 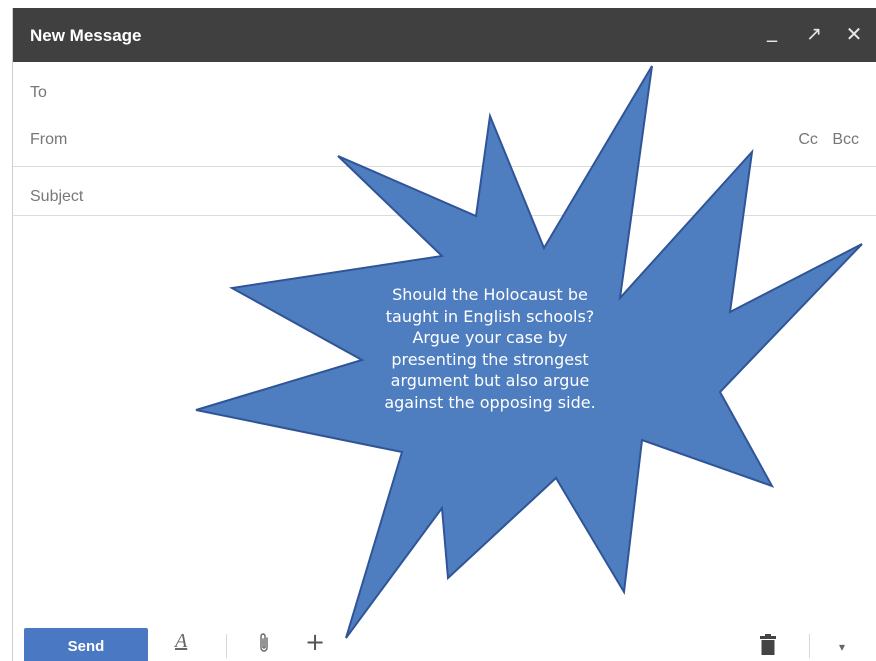 I want to click on callout-line: taught in English schools?, so click(x=490, y=316).